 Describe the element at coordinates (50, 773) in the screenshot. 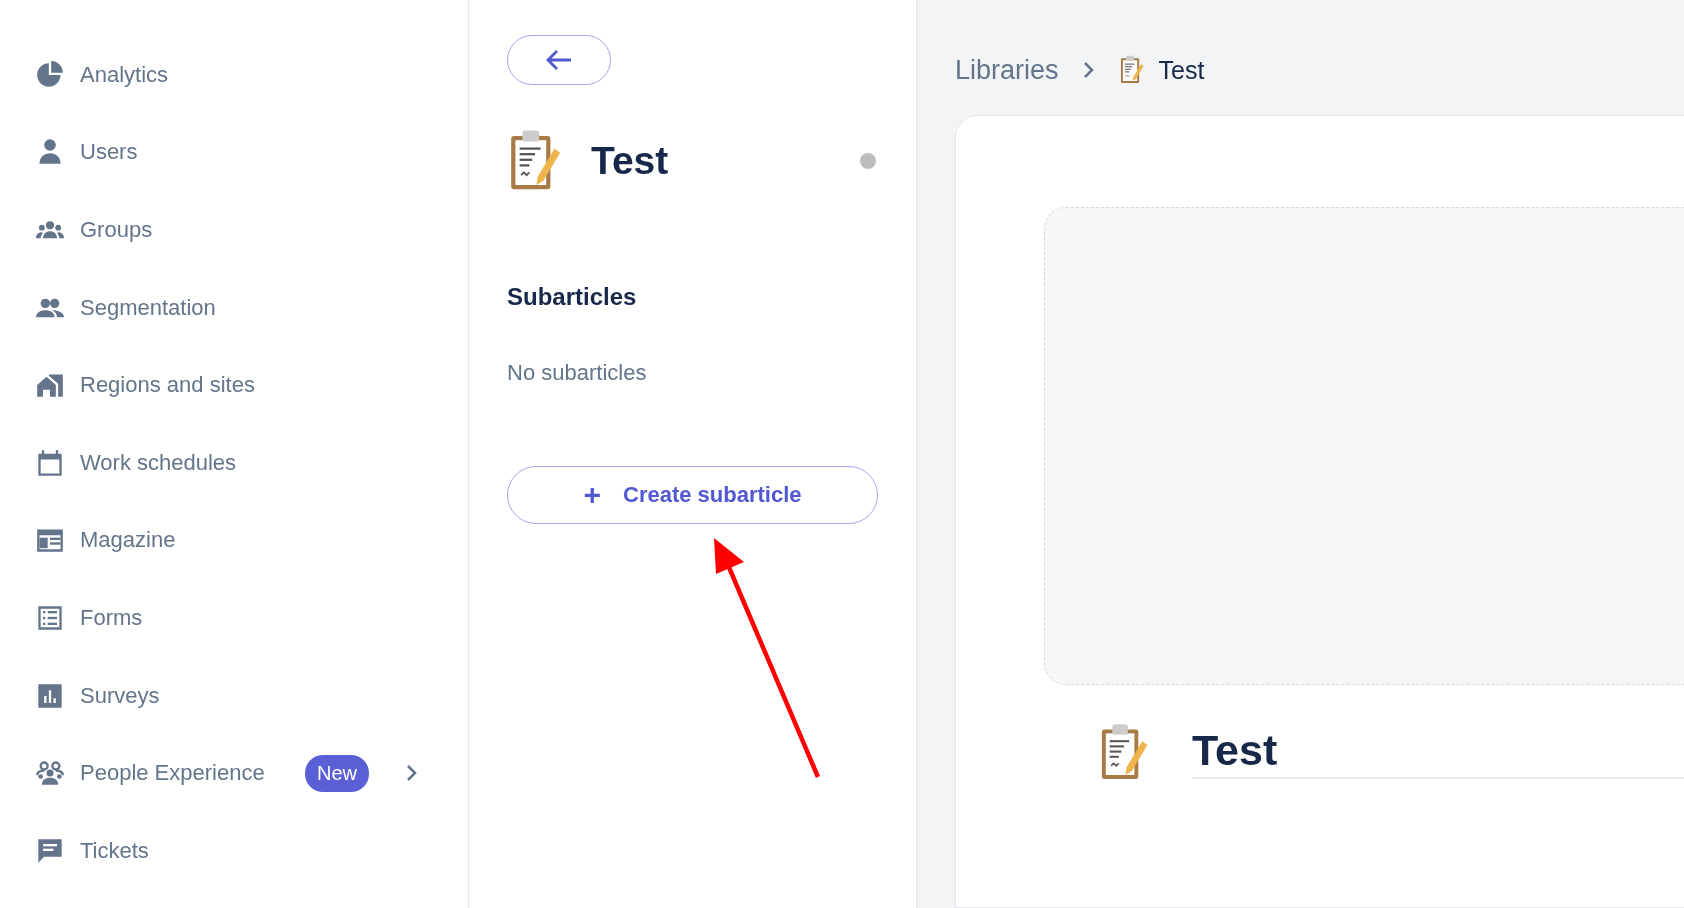

I see `people-icon` at that location.